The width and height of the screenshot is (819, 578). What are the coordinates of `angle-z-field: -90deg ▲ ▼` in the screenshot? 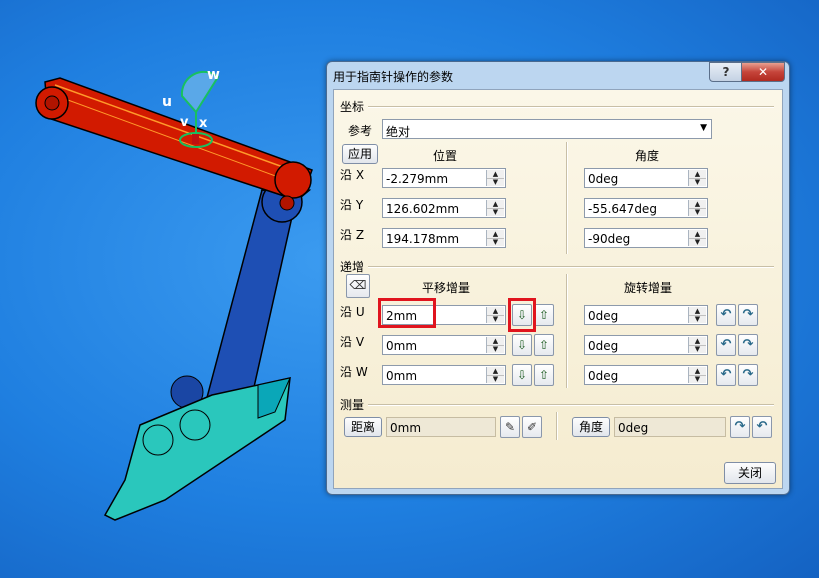 It's located at (646, 238).